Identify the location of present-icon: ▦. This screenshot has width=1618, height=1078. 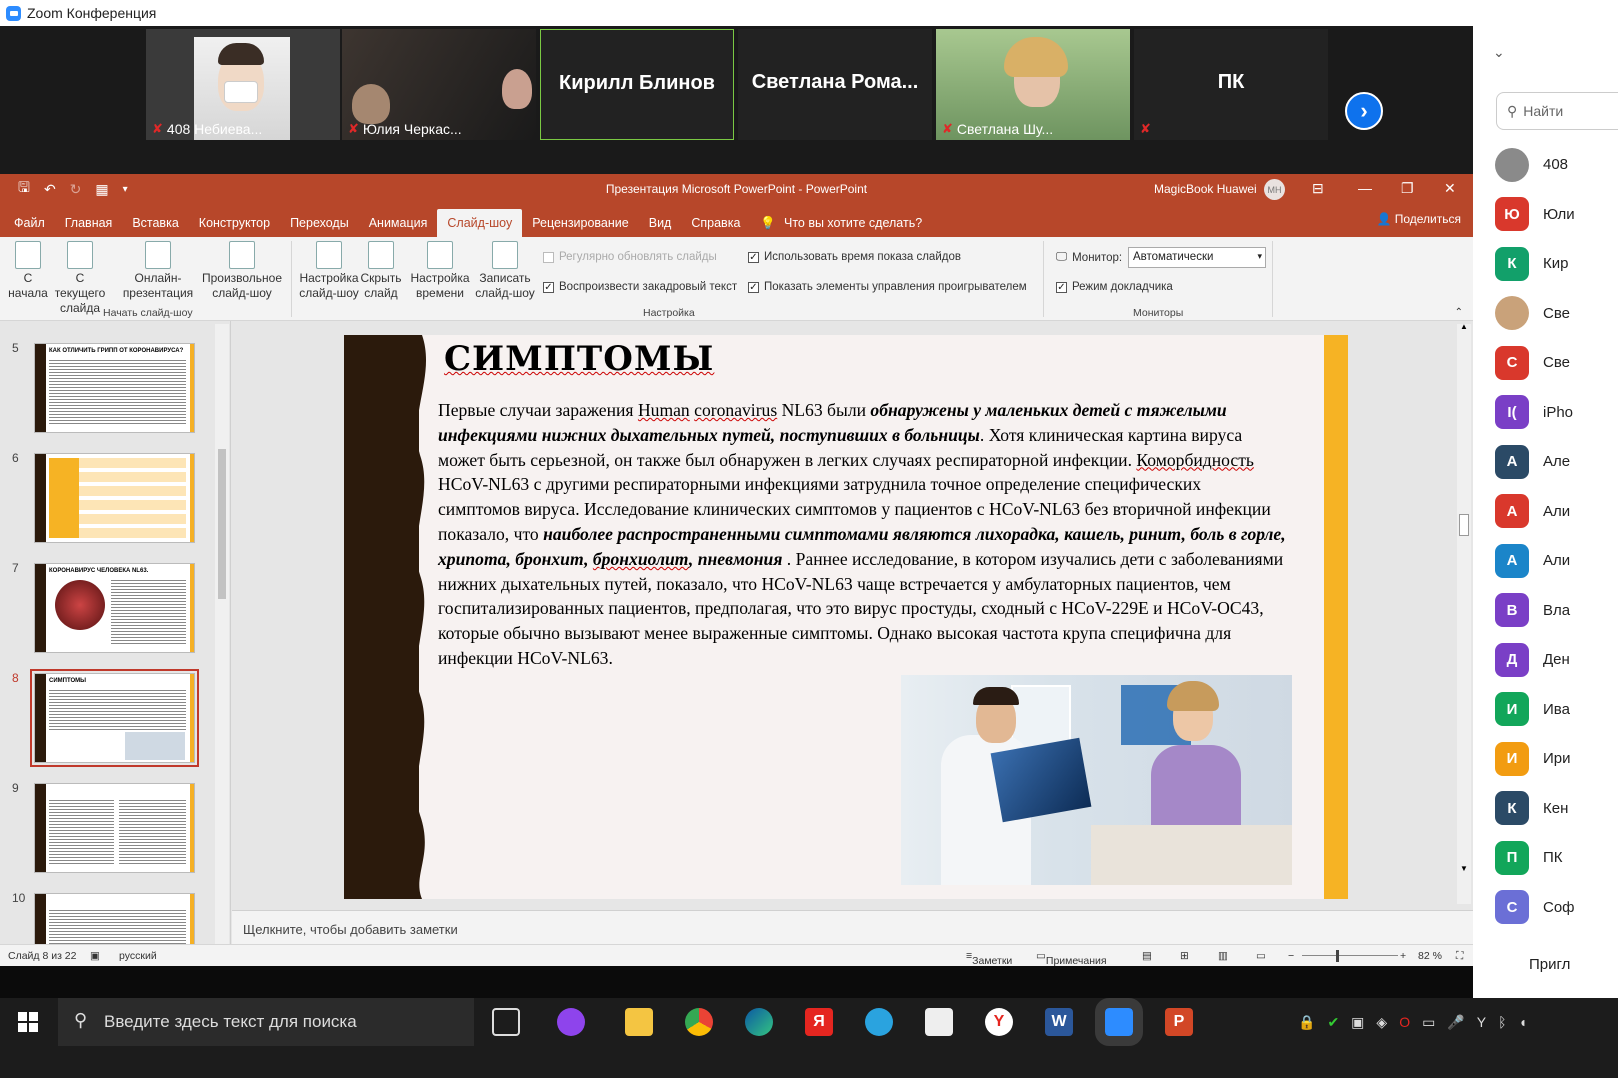
(101, 189).